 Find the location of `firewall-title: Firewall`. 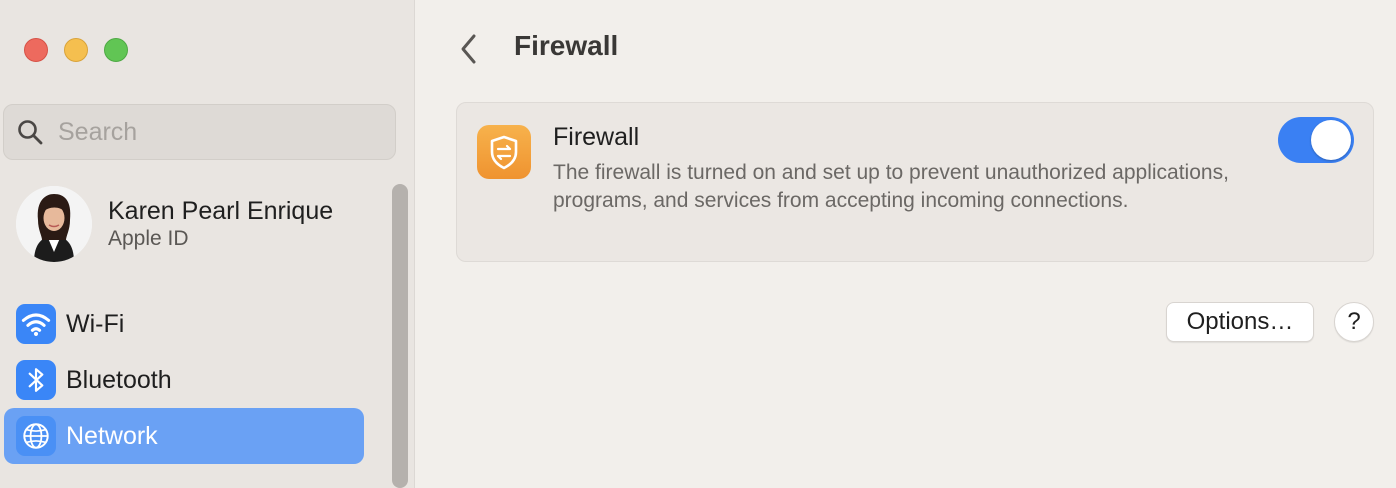

firewall-title: Firewall is located at coordinates (596, 137).